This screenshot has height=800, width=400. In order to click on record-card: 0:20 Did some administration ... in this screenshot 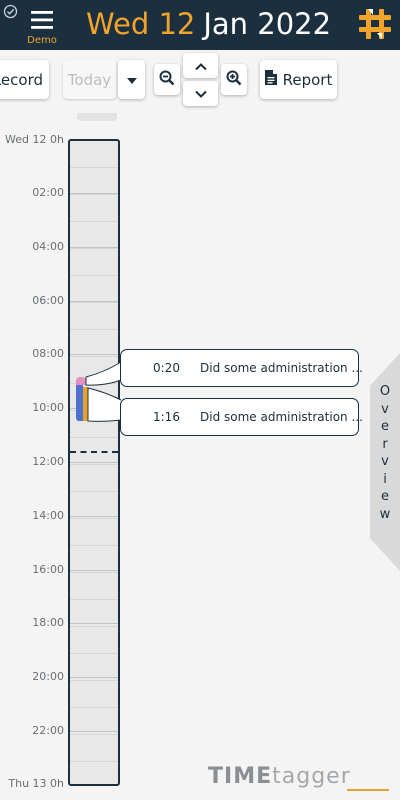, I will do `click(241, 368)`.